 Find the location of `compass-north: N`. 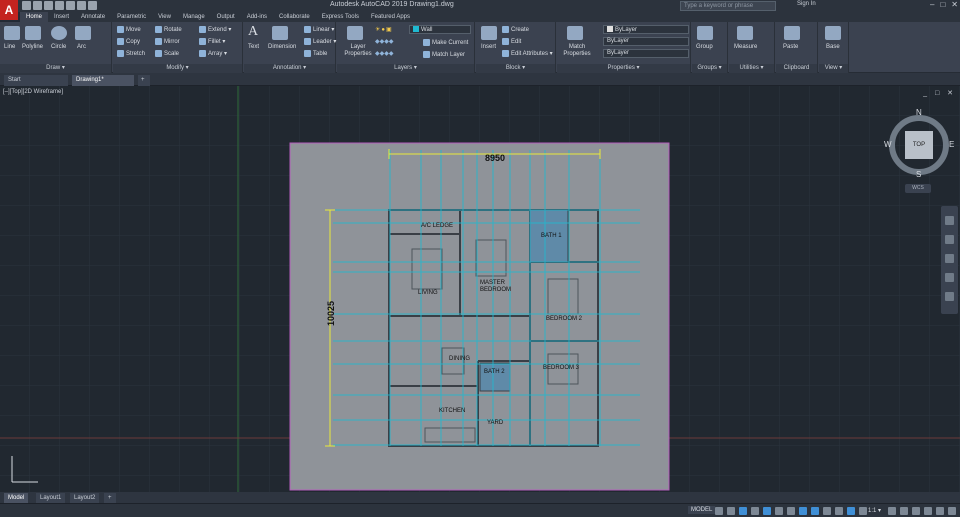

compass-north: N is located at coordinates (919, 112).